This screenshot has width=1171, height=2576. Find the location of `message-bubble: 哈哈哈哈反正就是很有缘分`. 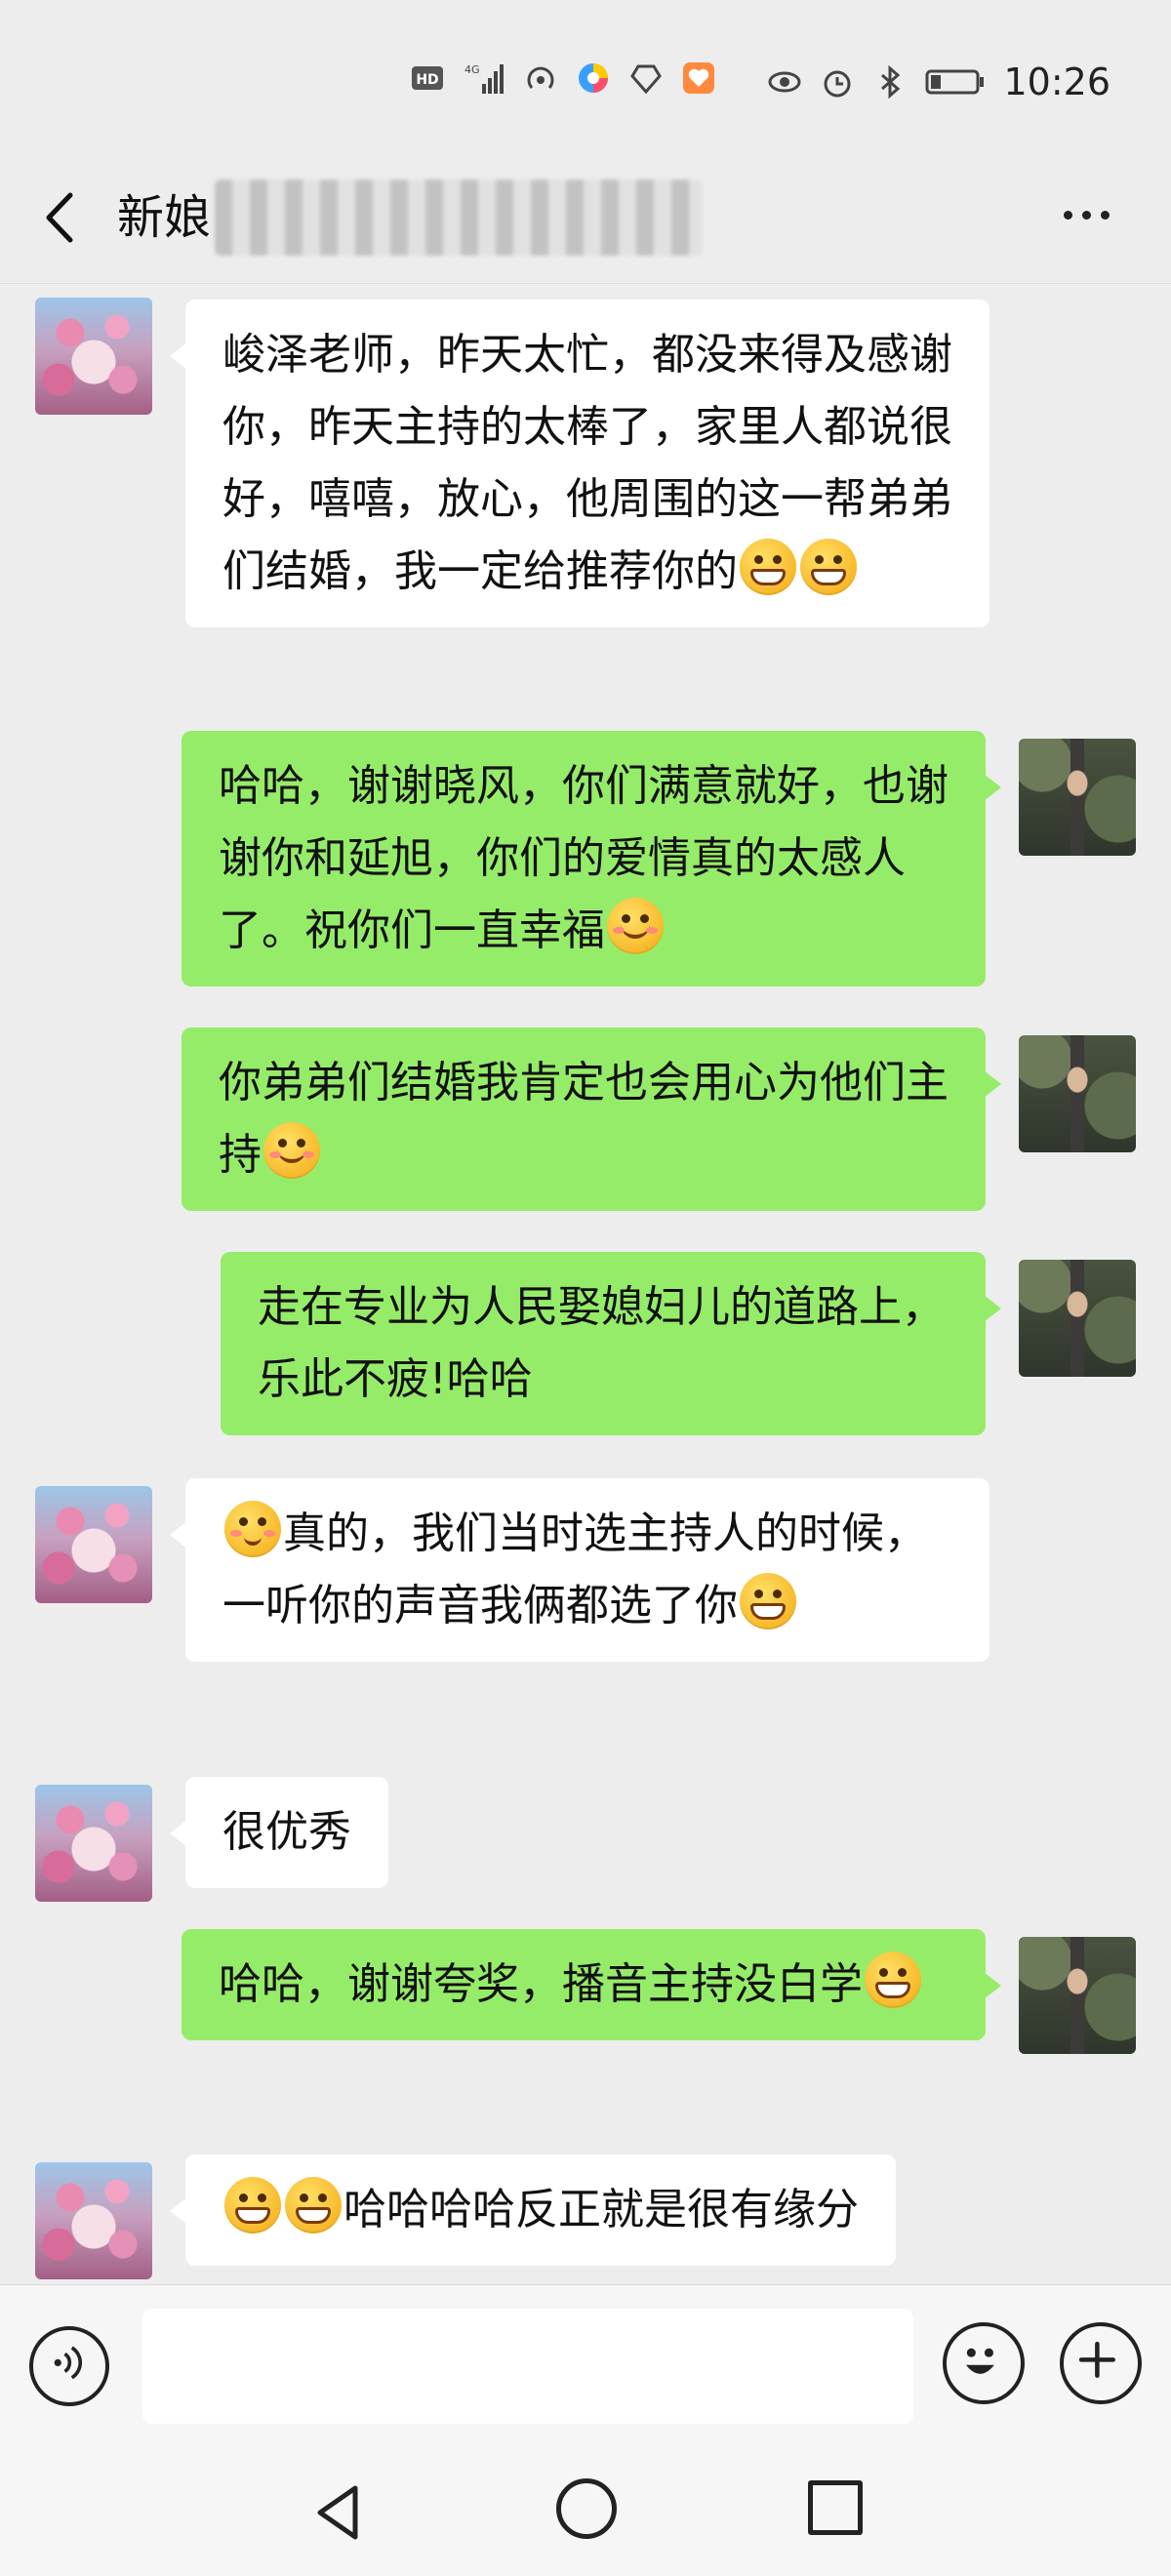

message-bubble: 哈哈哈哈反正就是很有缘分 is located at coordinates (533, 2210).